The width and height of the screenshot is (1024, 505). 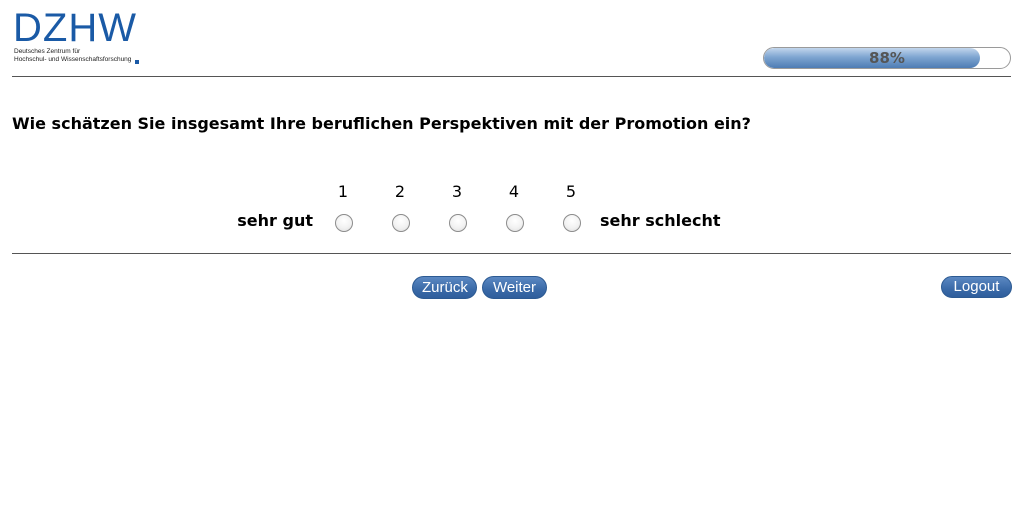 I want to click on scale-number-2: 2, so click(x=400, y=191).